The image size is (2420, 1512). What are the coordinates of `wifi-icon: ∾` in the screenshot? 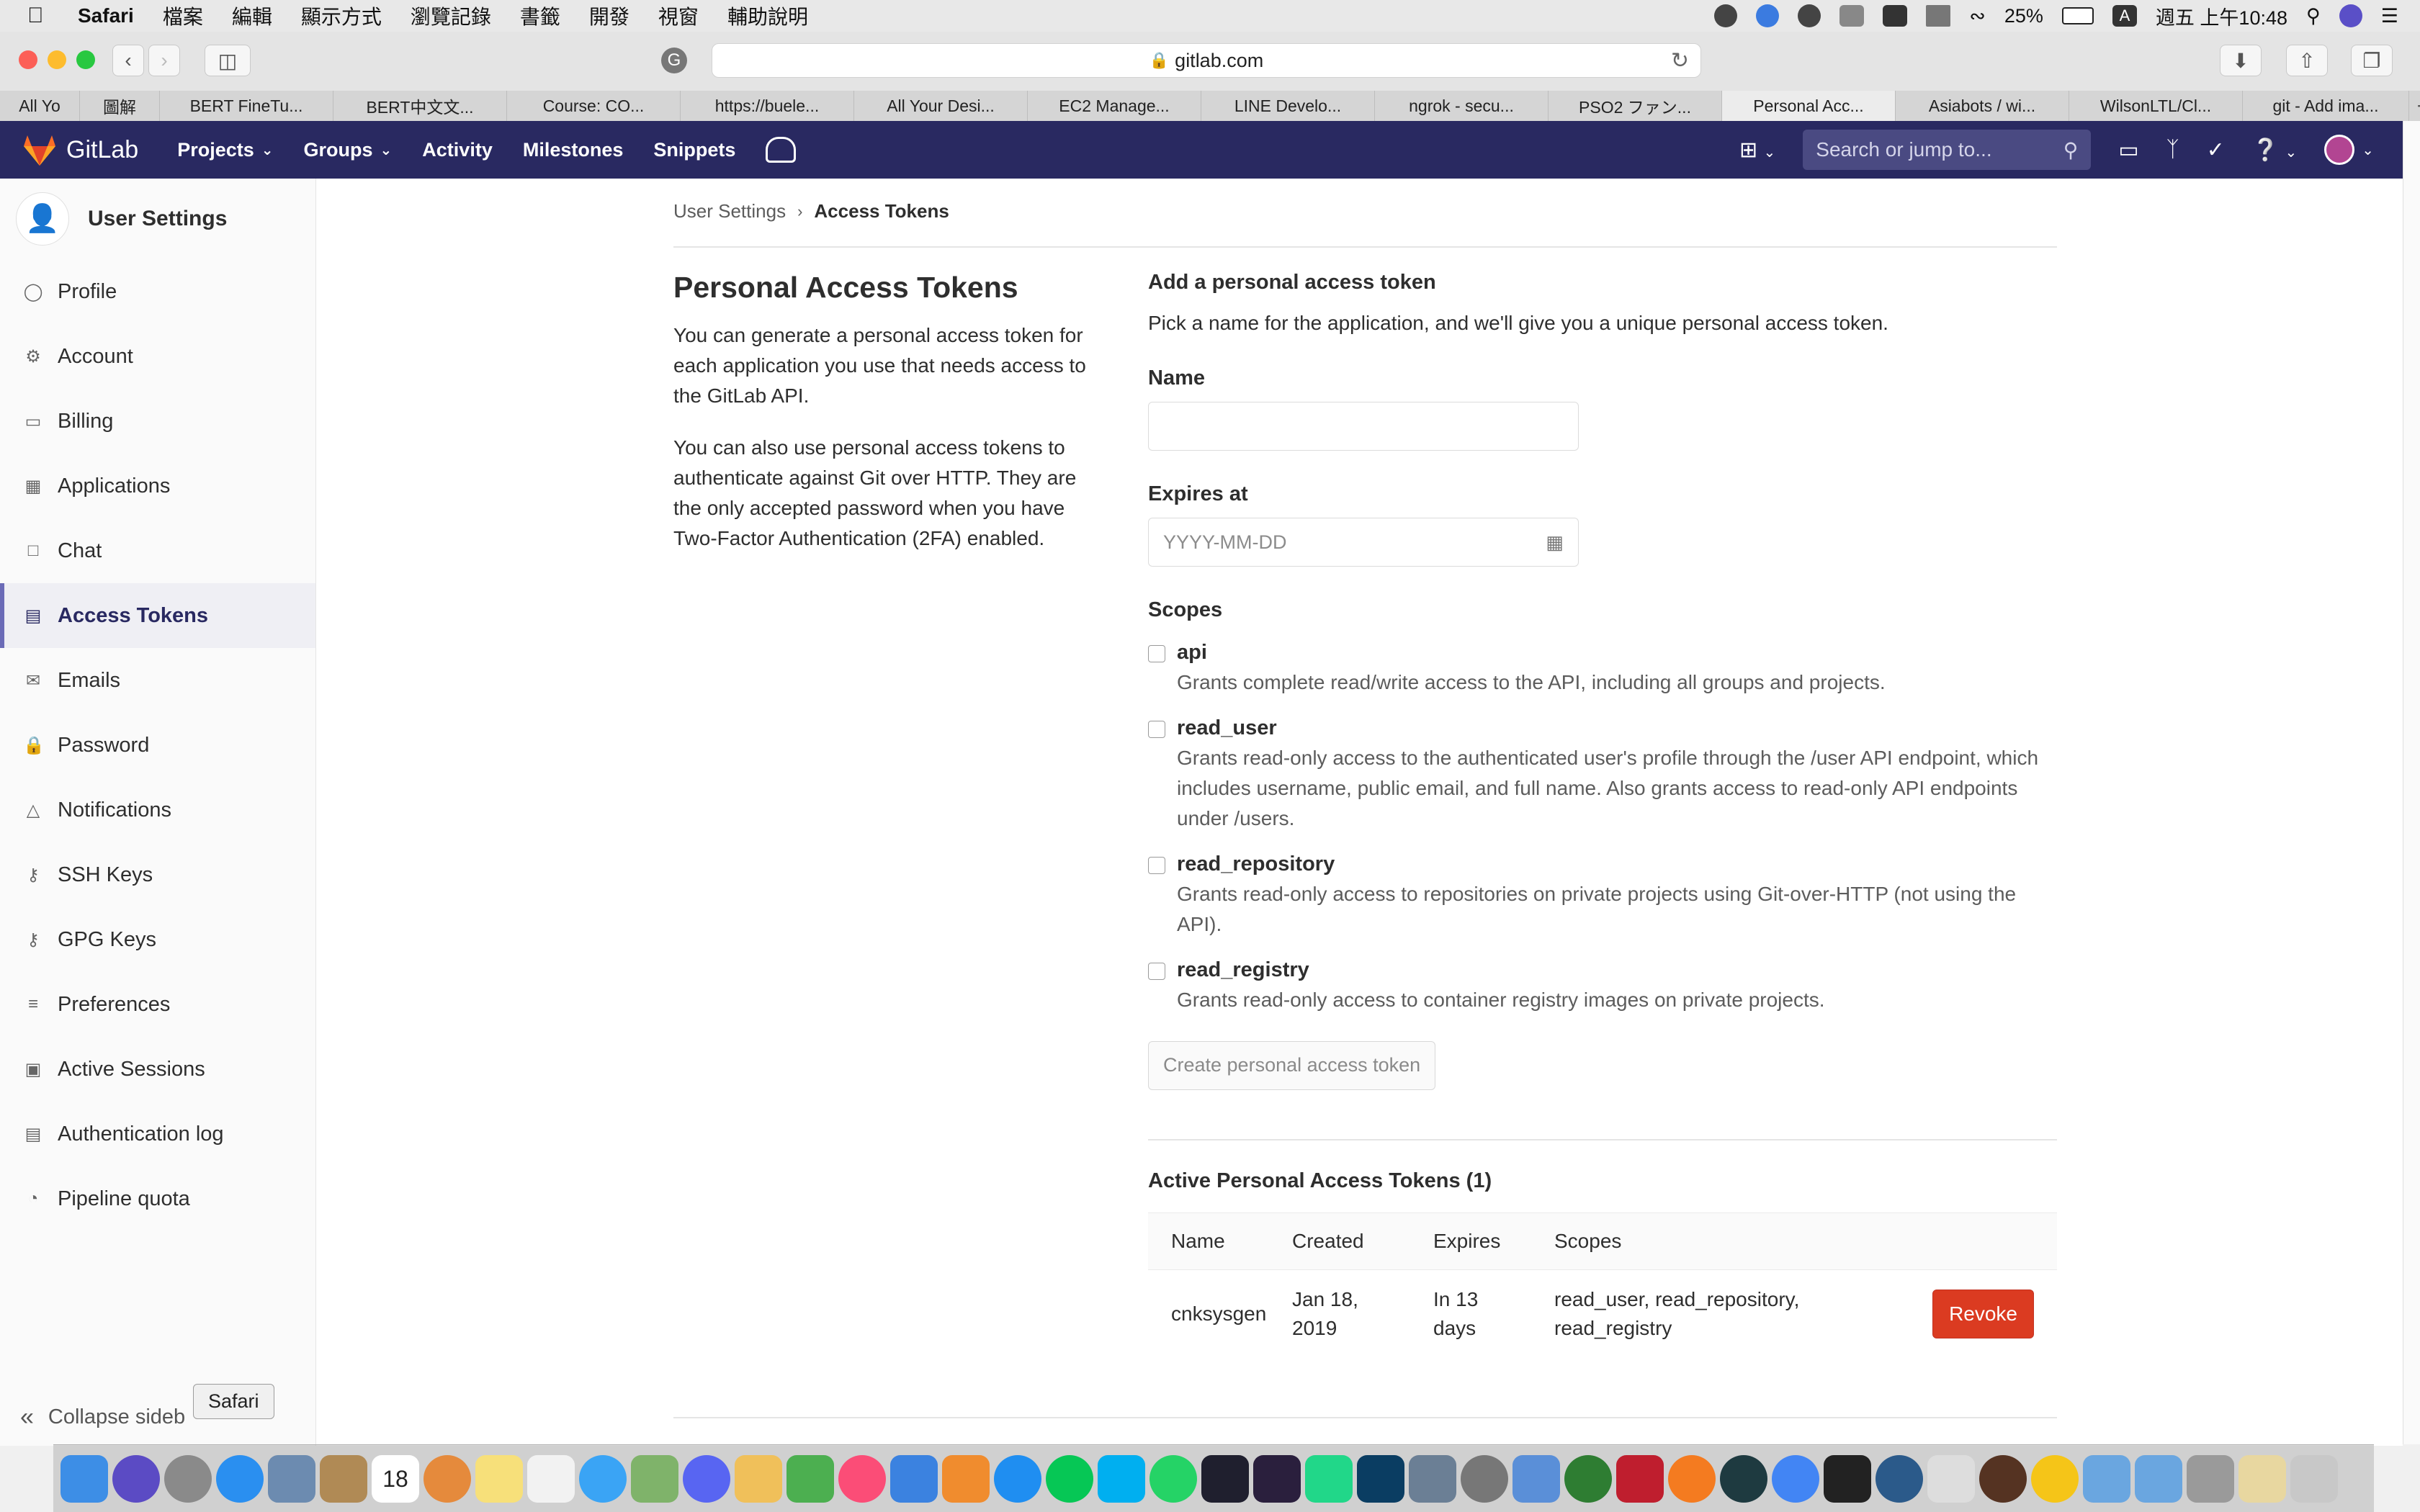 It's located at (1977, 16).